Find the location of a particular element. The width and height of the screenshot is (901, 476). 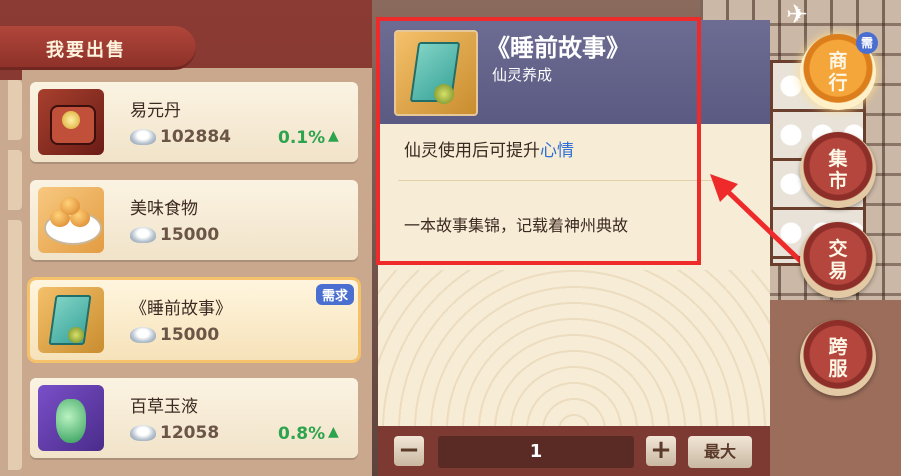

price-change: 0.8% is located at coordinates (302, 434).